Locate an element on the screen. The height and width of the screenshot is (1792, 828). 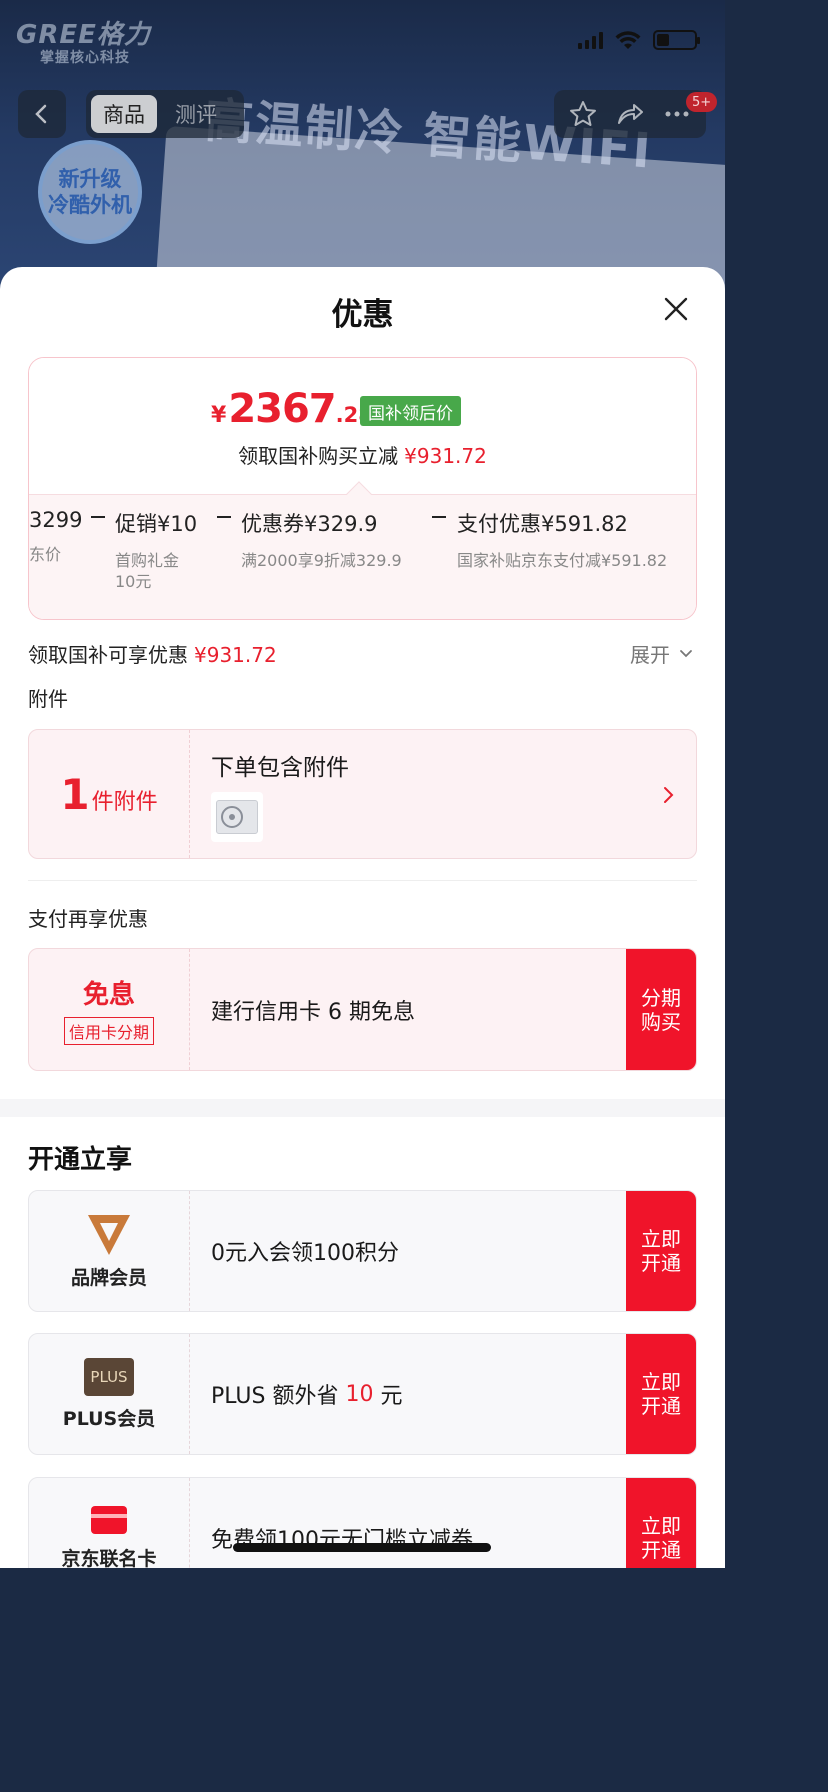
plus-member-desc: PLUS 额外省 10 元 is located at coordinates (306, 1394).